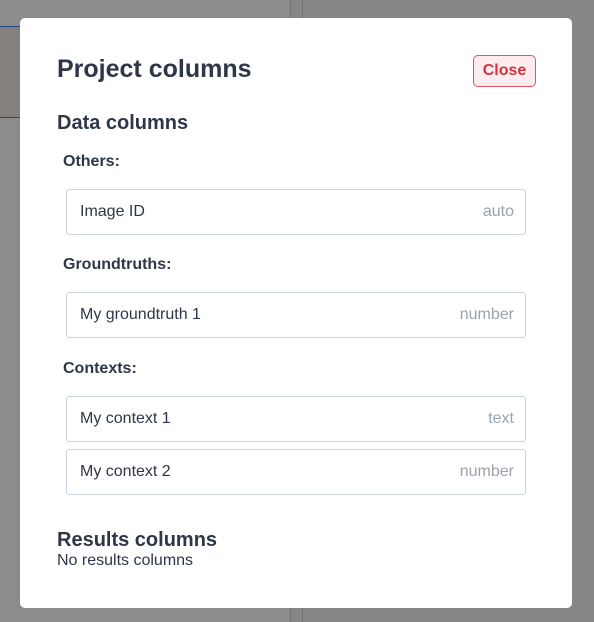  Describe the element at coordinates (123, 123) in the screenshot. I see `data-columns-heading: Data columns` at that location.